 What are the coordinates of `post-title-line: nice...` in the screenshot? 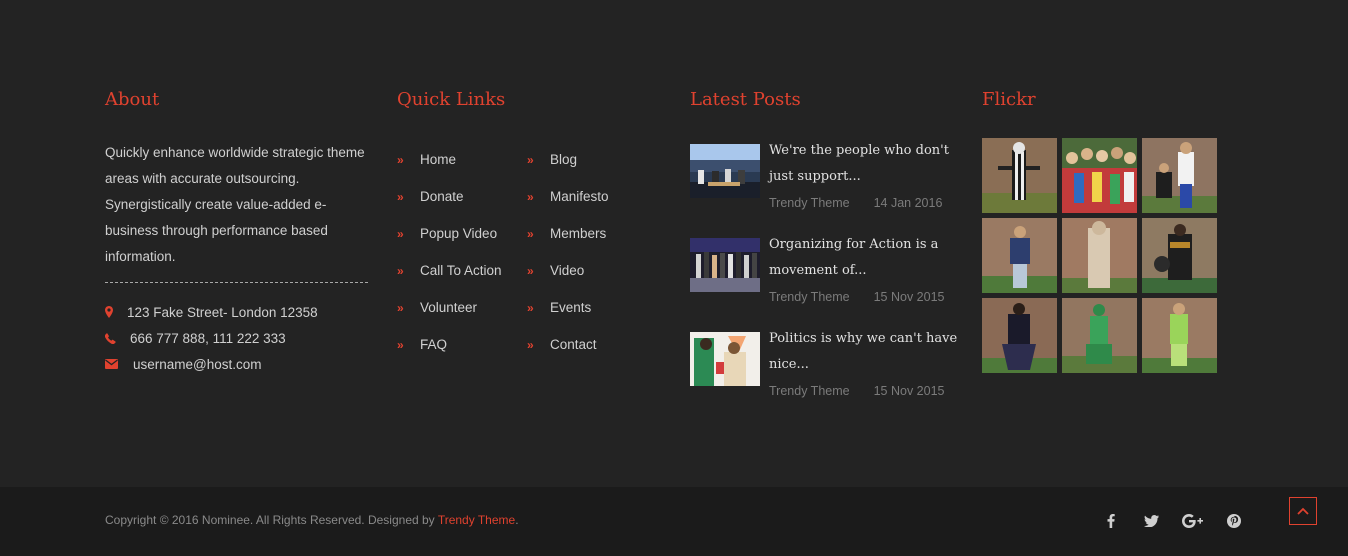 It's located at (864, 365).